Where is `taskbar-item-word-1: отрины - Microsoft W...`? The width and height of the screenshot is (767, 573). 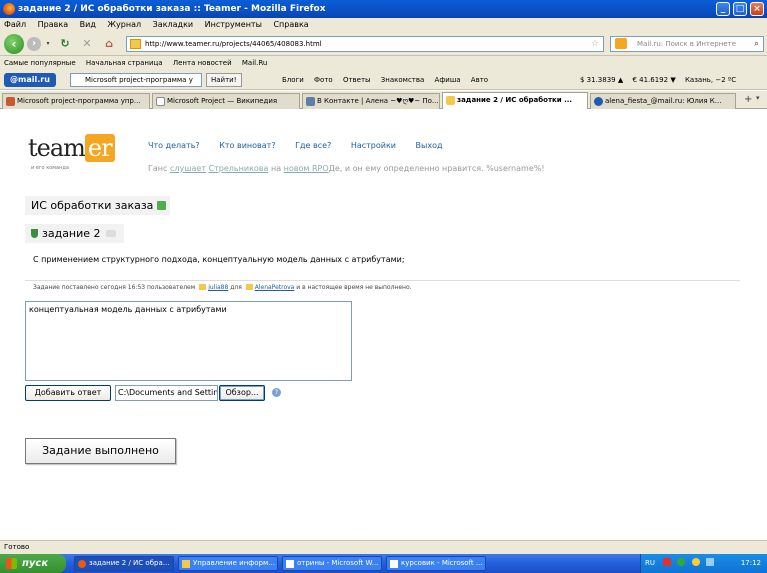 taskbar-item-word-1: отрины - Microsoft W... is located at coordinates (332, 563).